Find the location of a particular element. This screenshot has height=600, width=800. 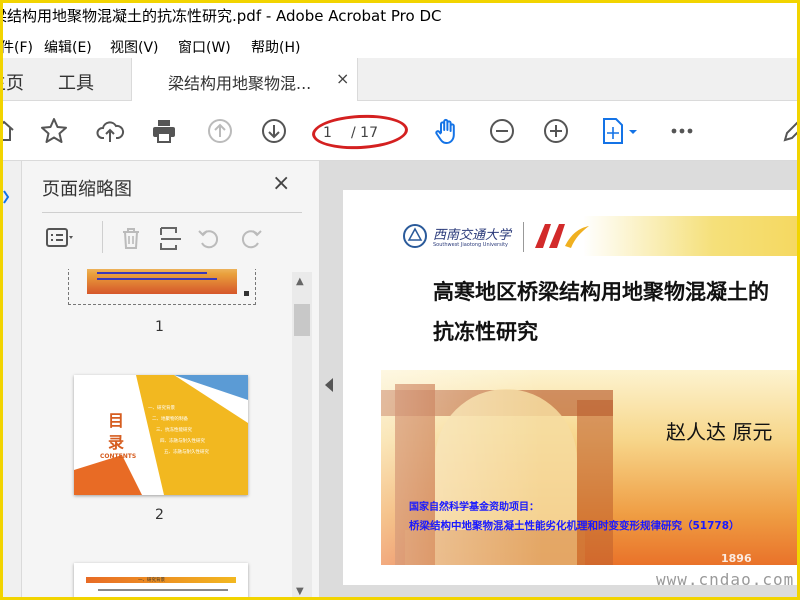

header-gradient is located at coordinates (691, 236).